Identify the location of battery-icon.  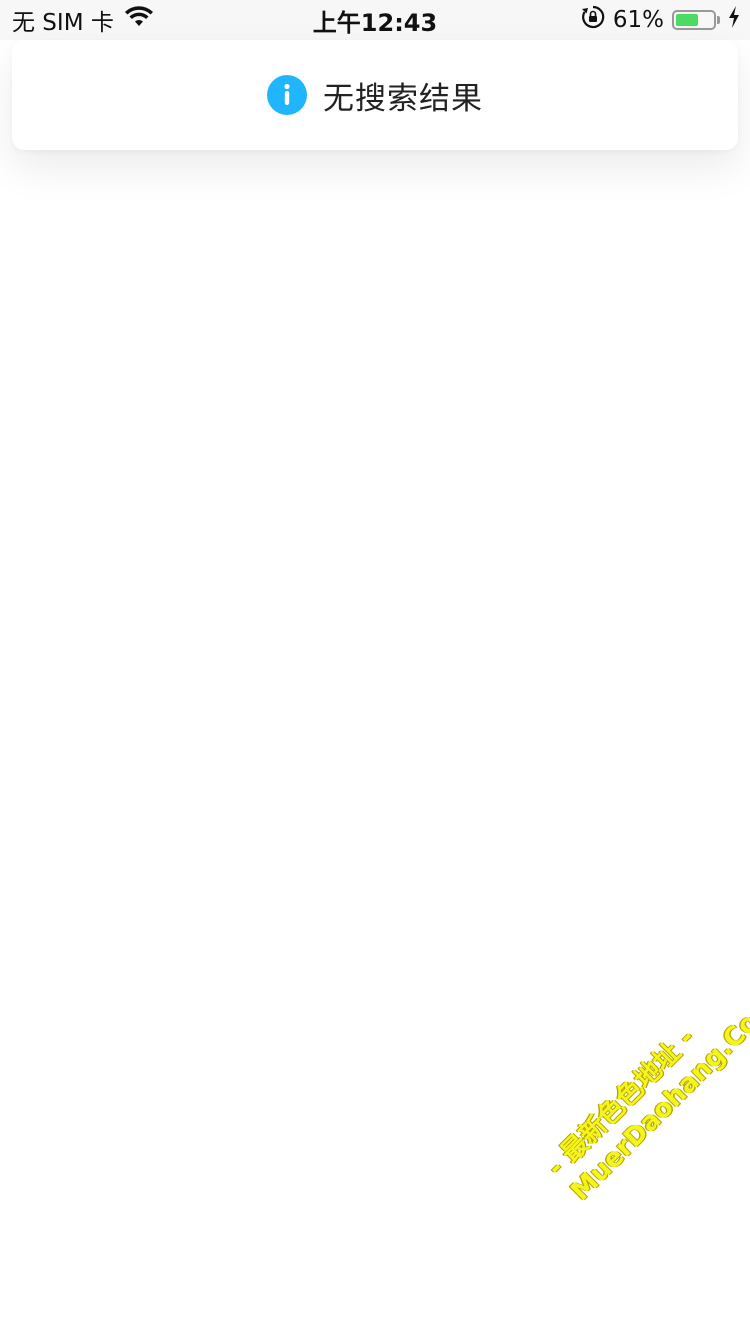
(696, 20).